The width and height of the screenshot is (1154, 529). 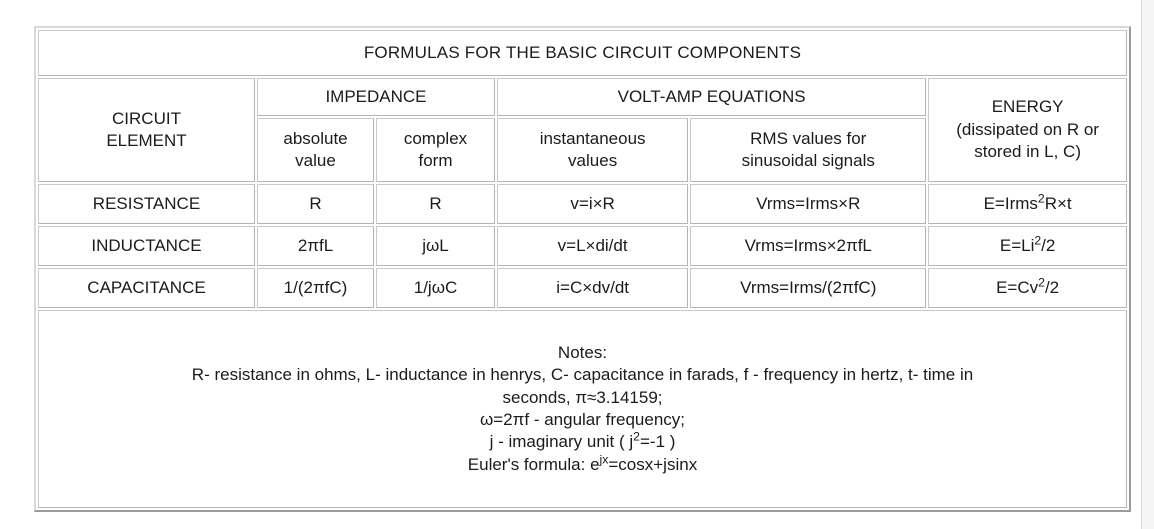 I want to click on cell-rms: Vrms=Irms×2πfL, so click(x=808, y=246).